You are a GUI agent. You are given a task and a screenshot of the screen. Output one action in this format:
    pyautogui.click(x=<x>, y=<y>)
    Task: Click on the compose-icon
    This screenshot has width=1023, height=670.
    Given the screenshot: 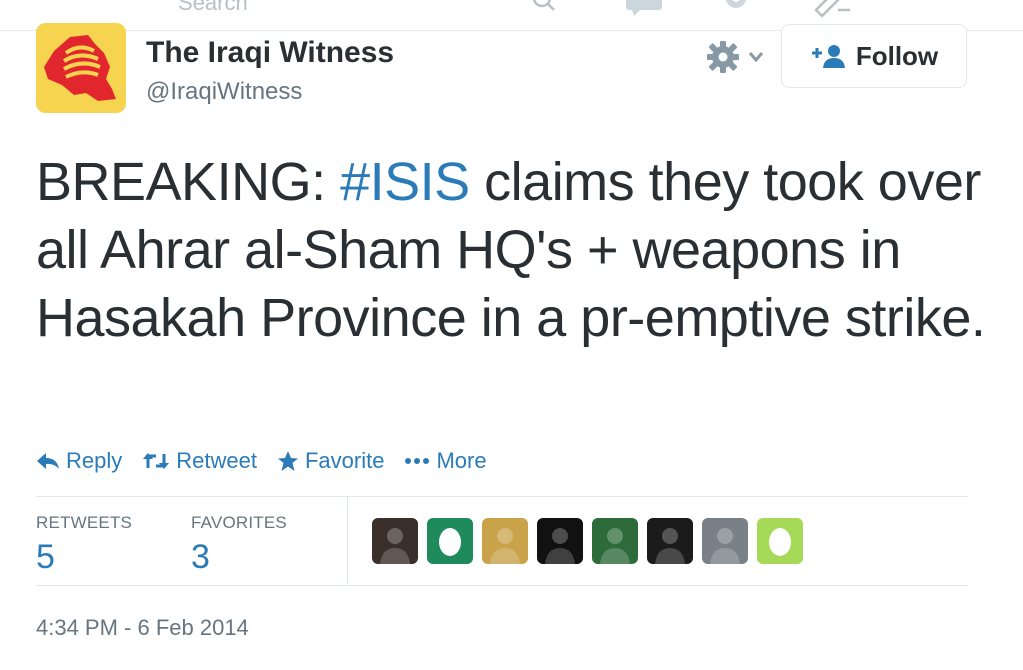 What is the action you would take?
    pyautogui.click(x=832, y=9)
    